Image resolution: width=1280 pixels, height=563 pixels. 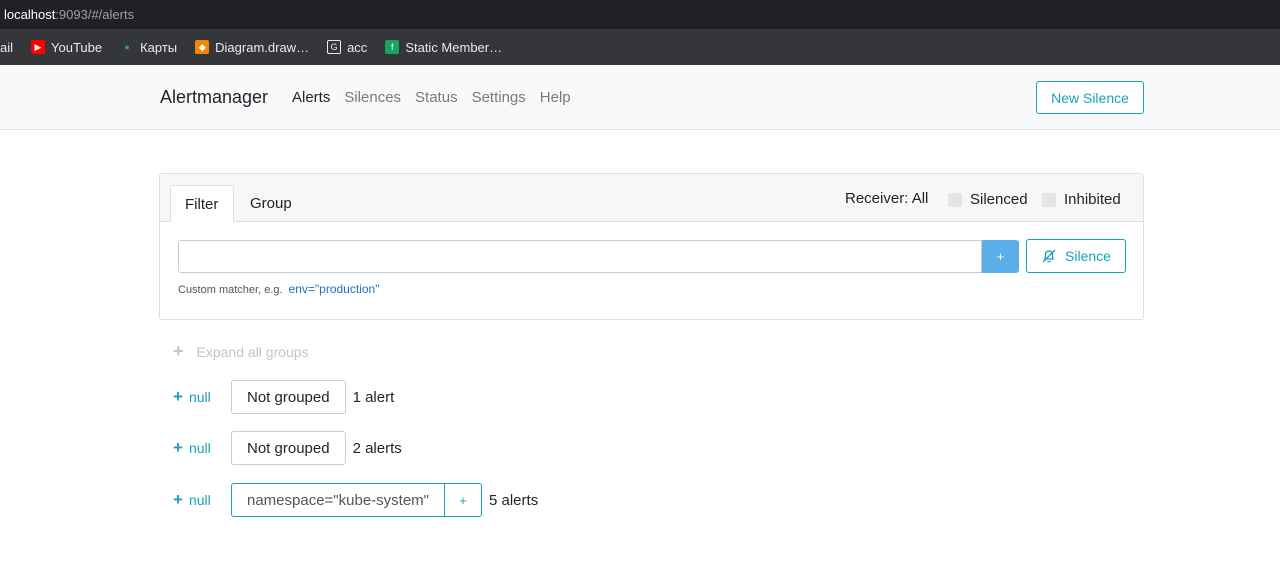 I want to click on silenced-checkbox: Silenced, so click(x=988, y=199).